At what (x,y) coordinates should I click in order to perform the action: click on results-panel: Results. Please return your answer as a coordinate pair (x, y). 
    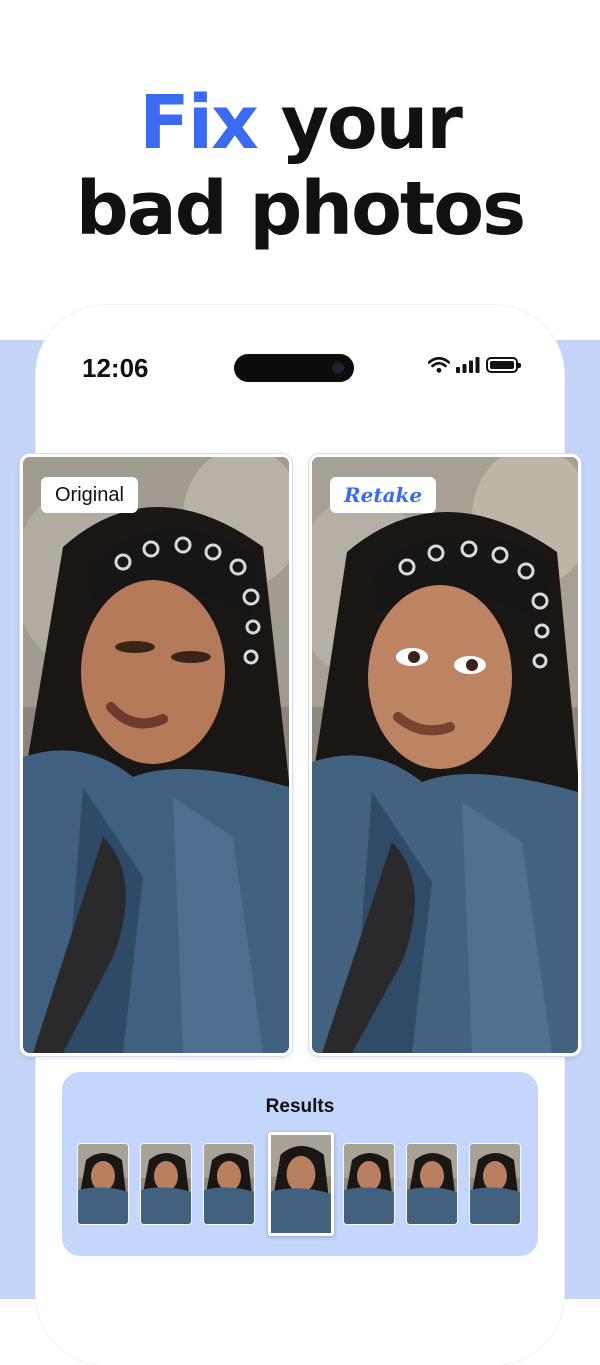
    Looking at the image, I should click on (300, 1164).